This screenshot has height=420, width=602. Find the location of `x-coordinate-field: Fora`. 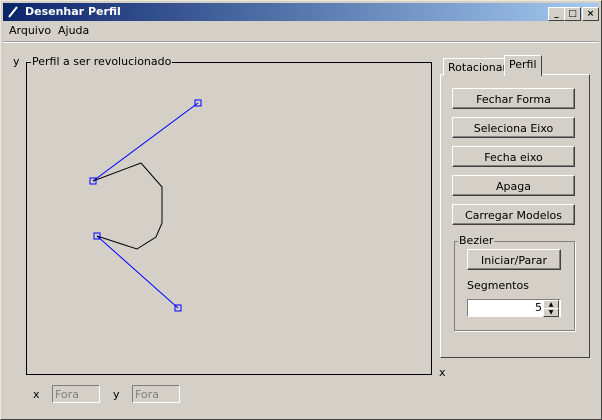

x-coordinate-field: Fora is located at coordinates (76, 394).